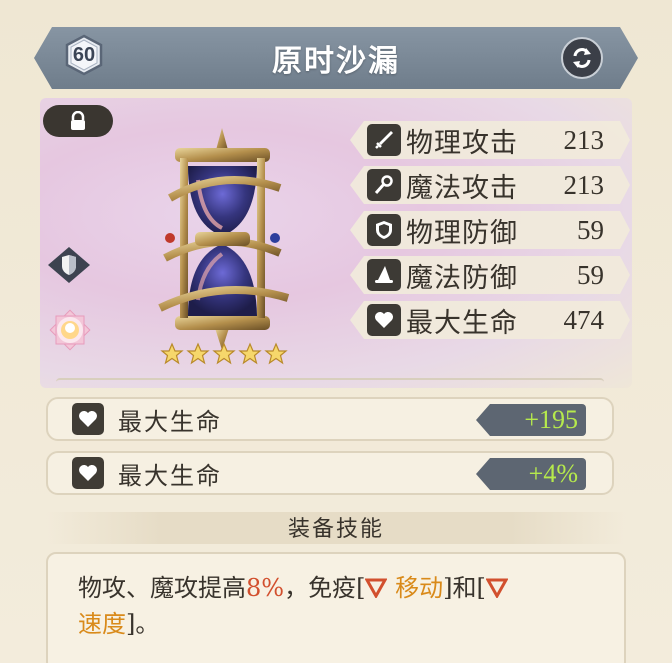 The height and width of the screenshot is (663, 672). What do you see at coordinates (265, 588) in the screenshot?
I see `skill-pct: 8%` at bounding box center [265, 588].